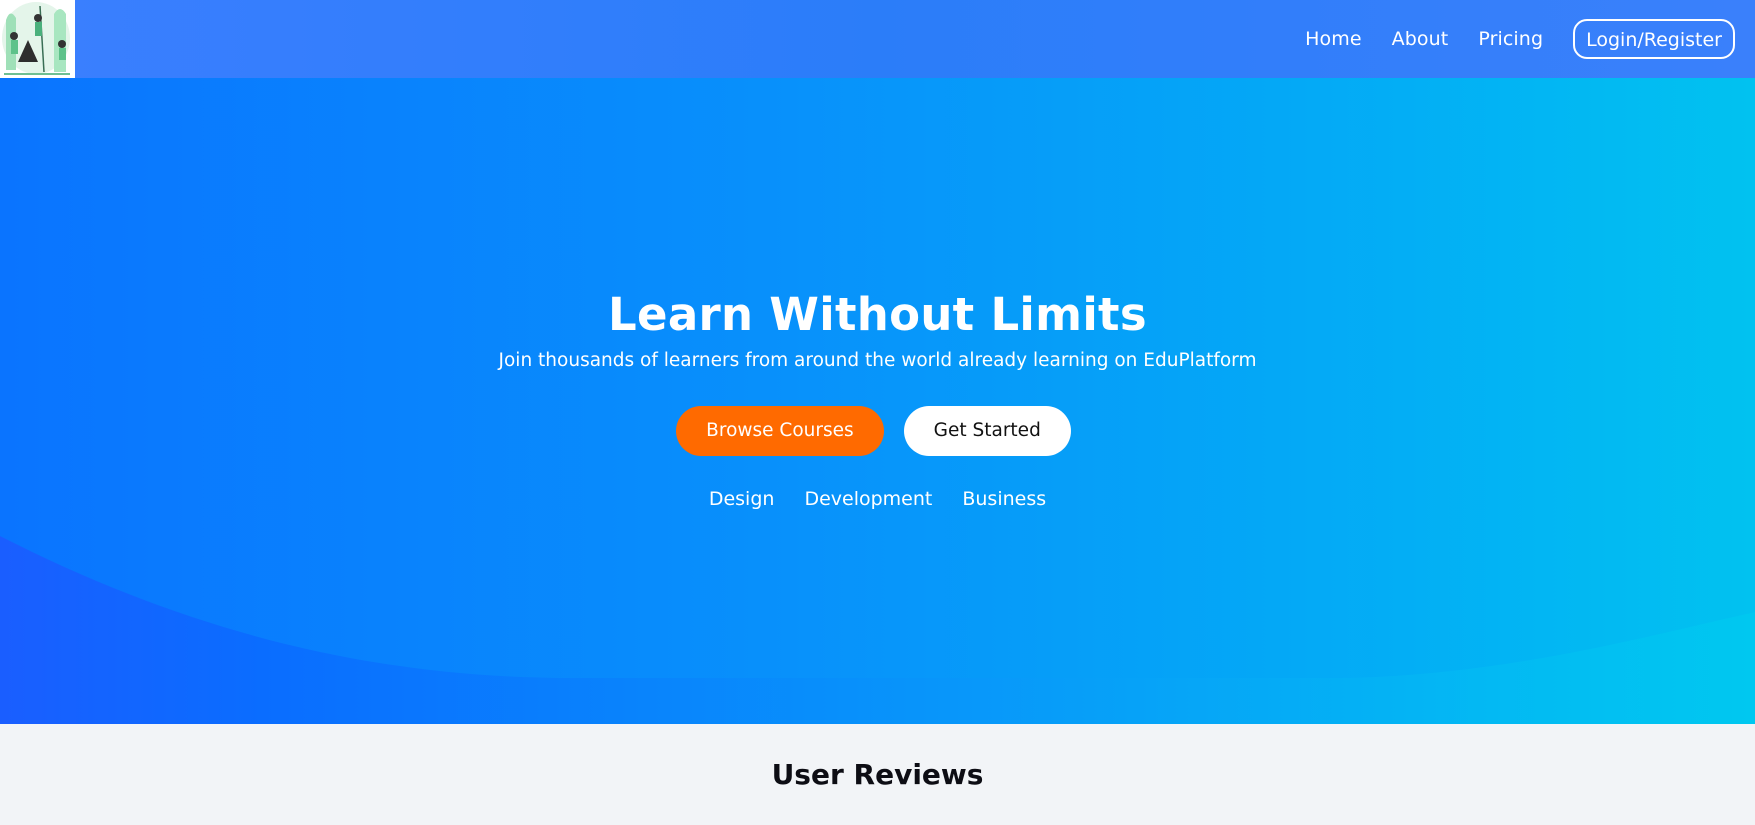  What do you see at coordinates (1004, 499) in the screenshot?
I see `category-business-link: Business` at bounding box center [1004, 499].